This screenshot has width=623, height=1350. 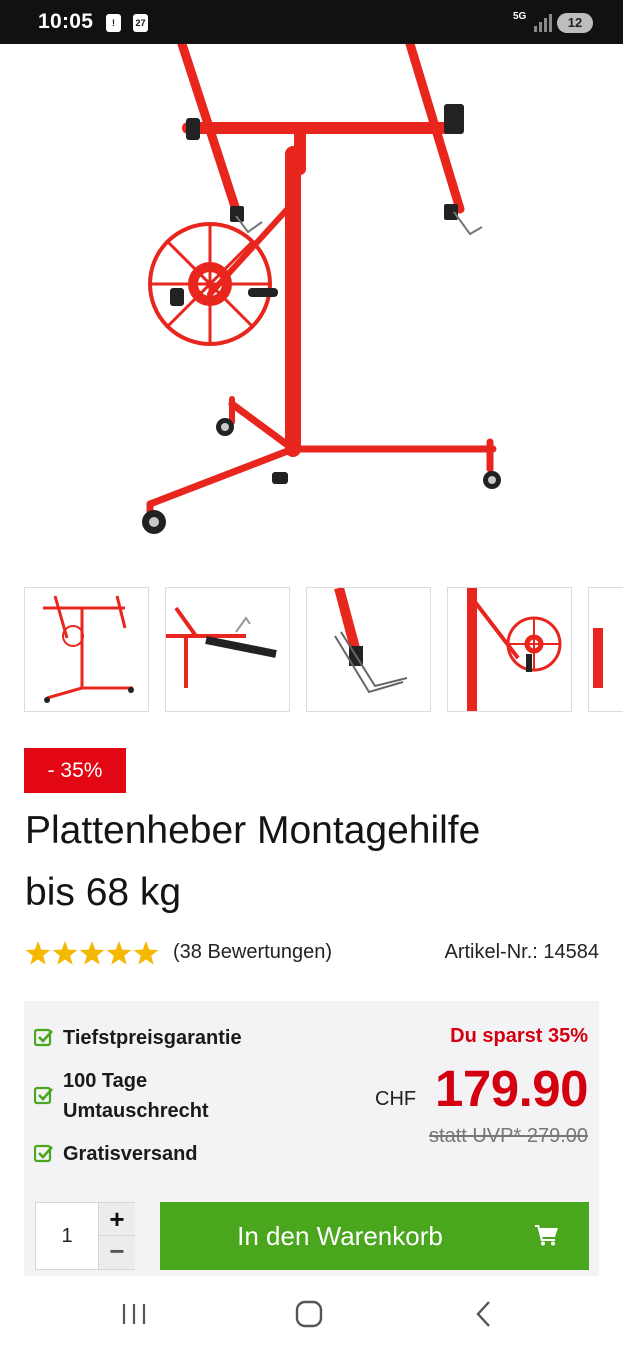 I want to click on product-title: Plattenheber Montagehilfe bis 68 kg, so click(x=315, y=862).